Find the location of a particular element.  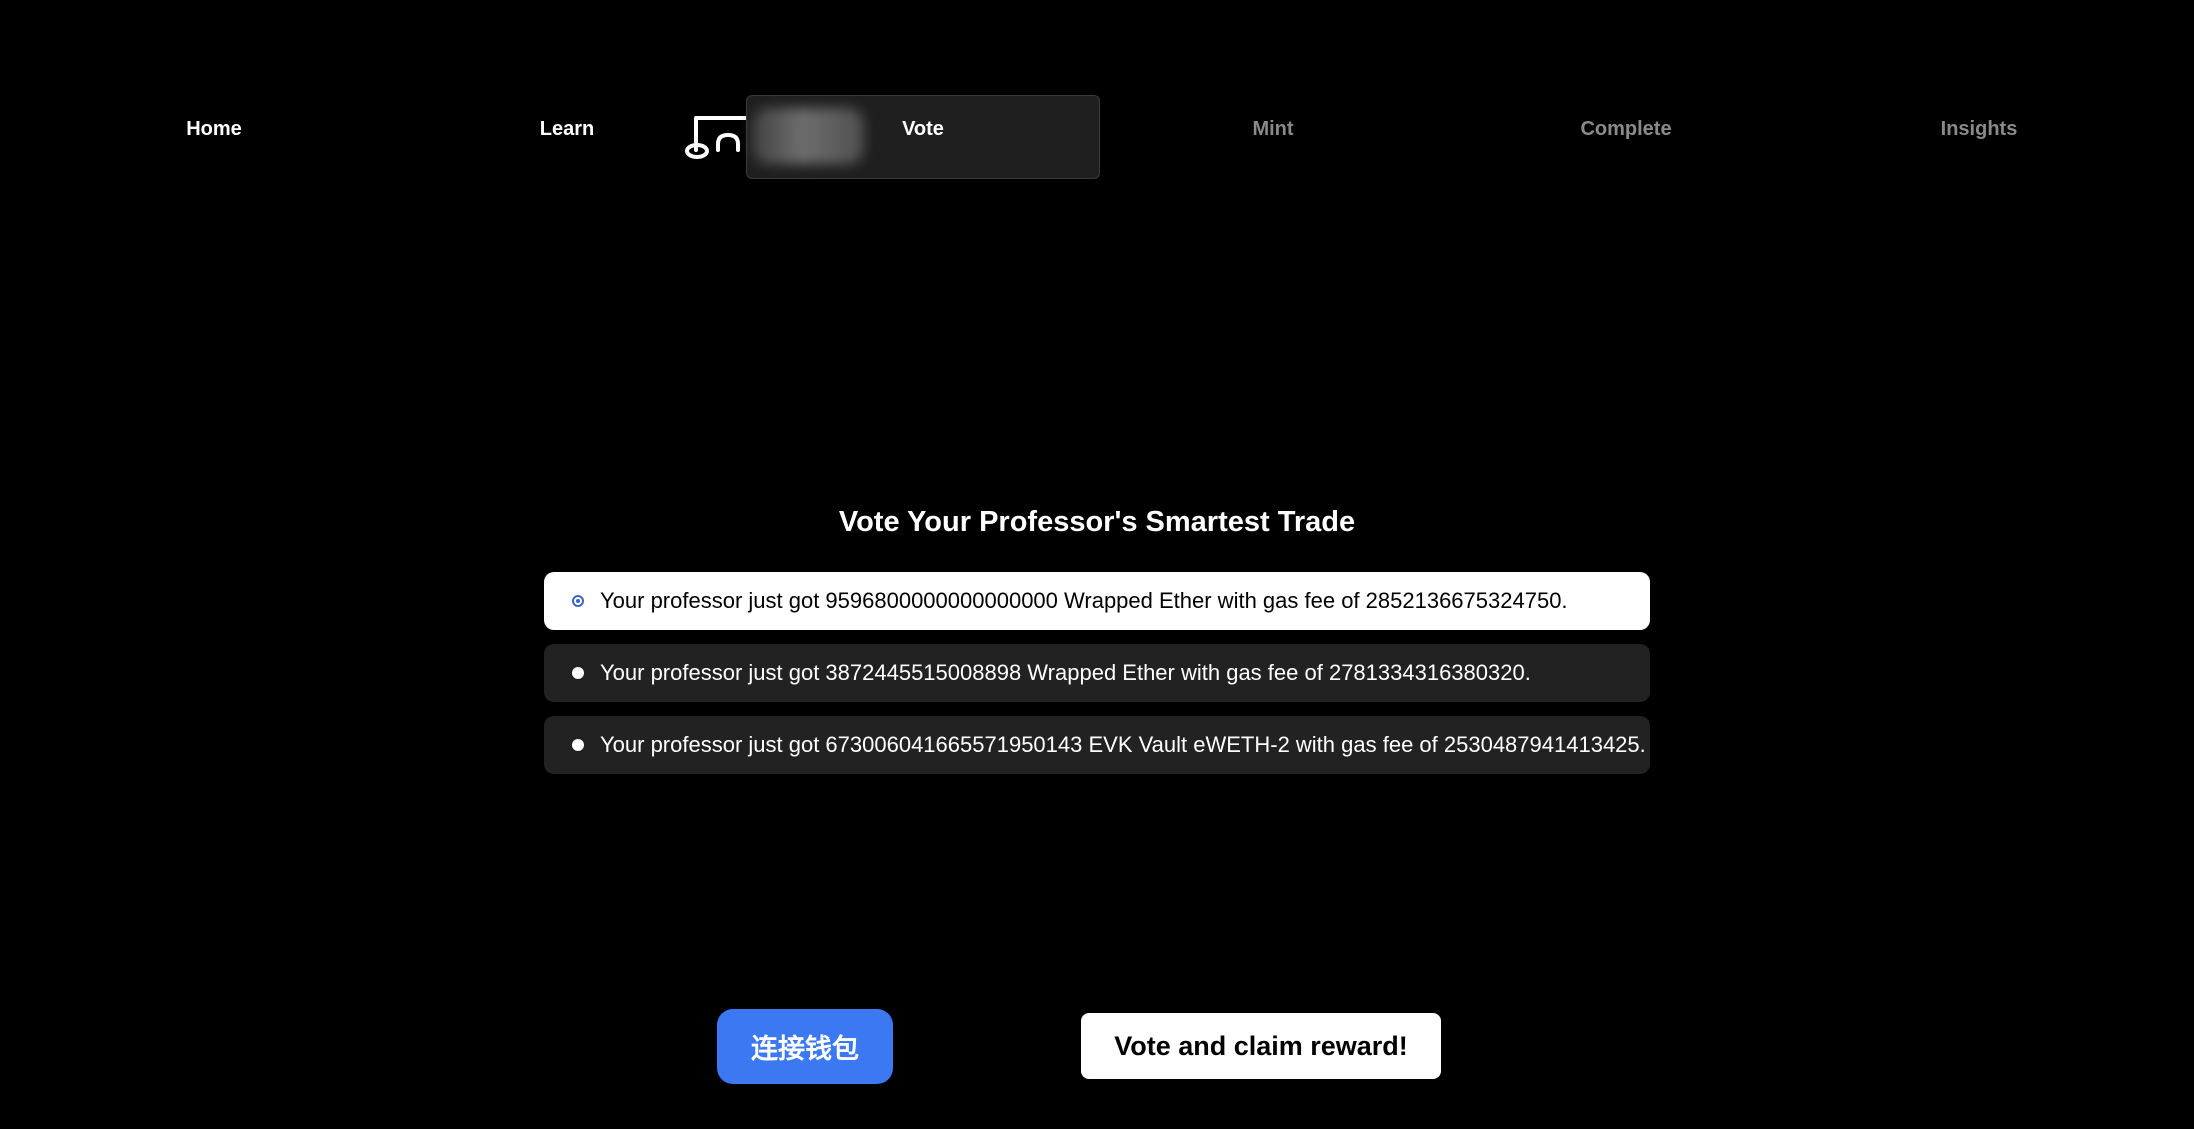

nav-item-insights: Insights is located at coordinates (1979, 137).